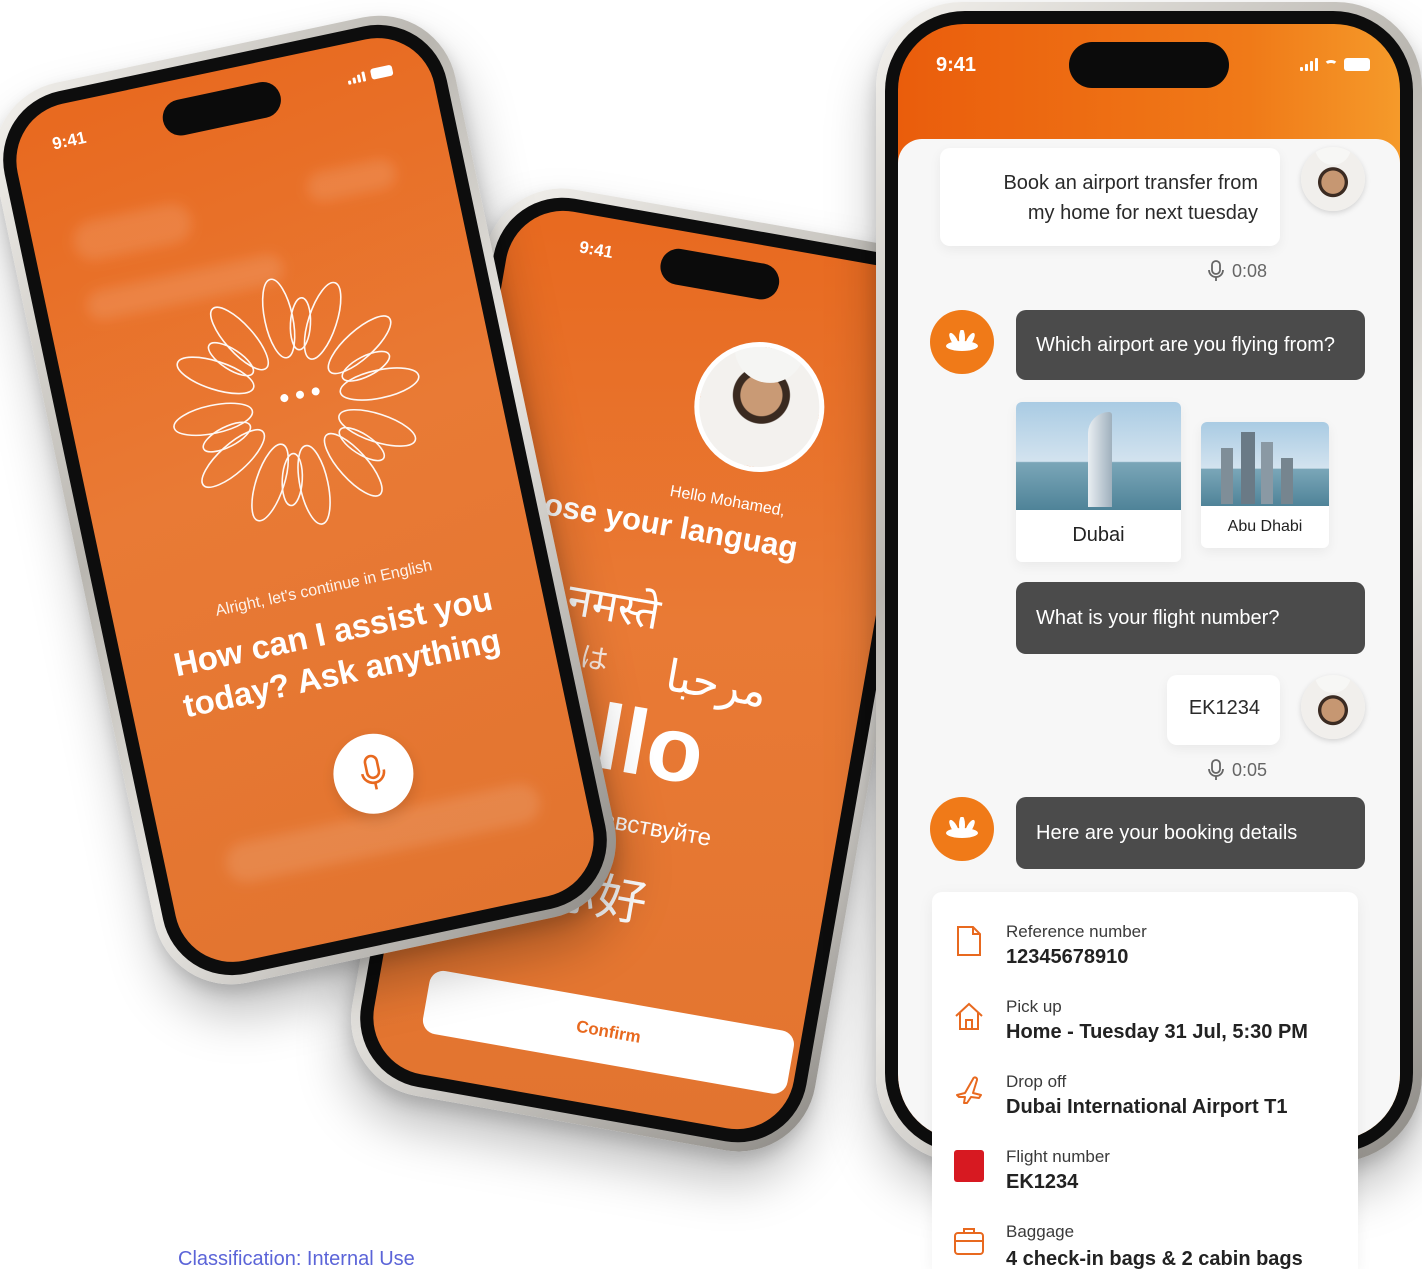 This screenshot has width=1422, height=1269. I want to click on language-option-hindi: नमस्ते, so click(614, 604).